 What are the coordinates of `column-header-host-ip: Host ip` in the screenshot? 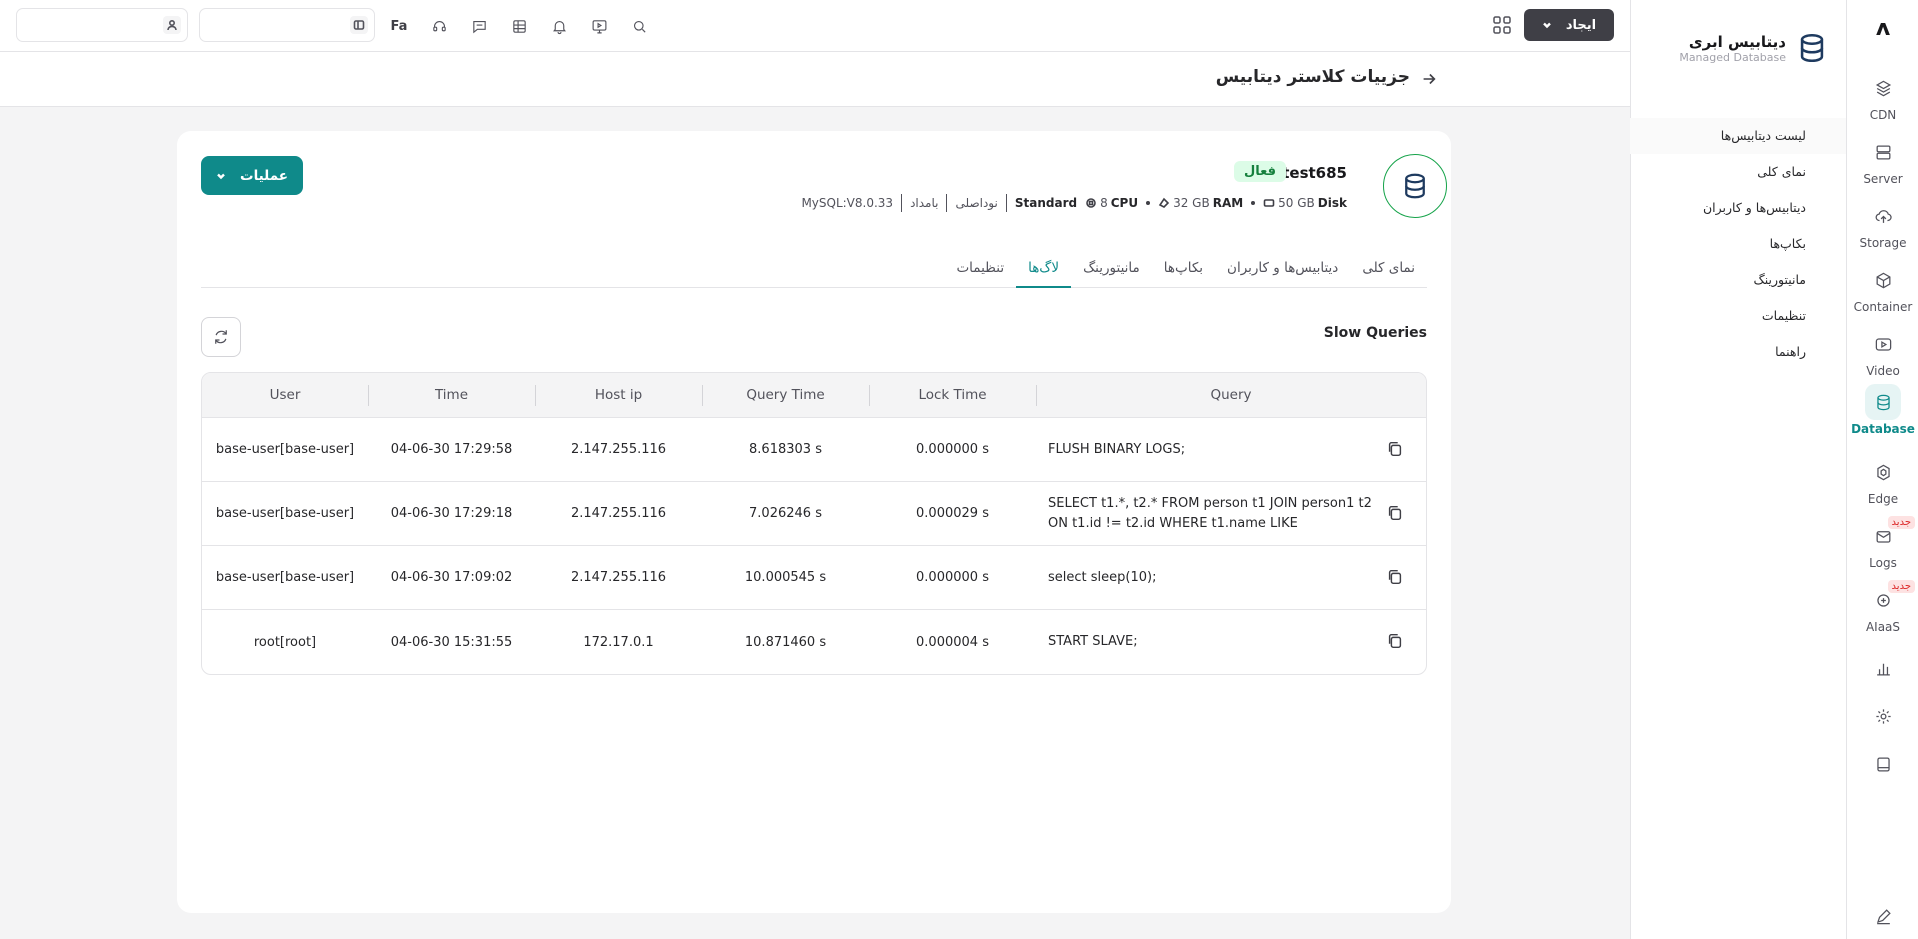 It's located at (618, 395).